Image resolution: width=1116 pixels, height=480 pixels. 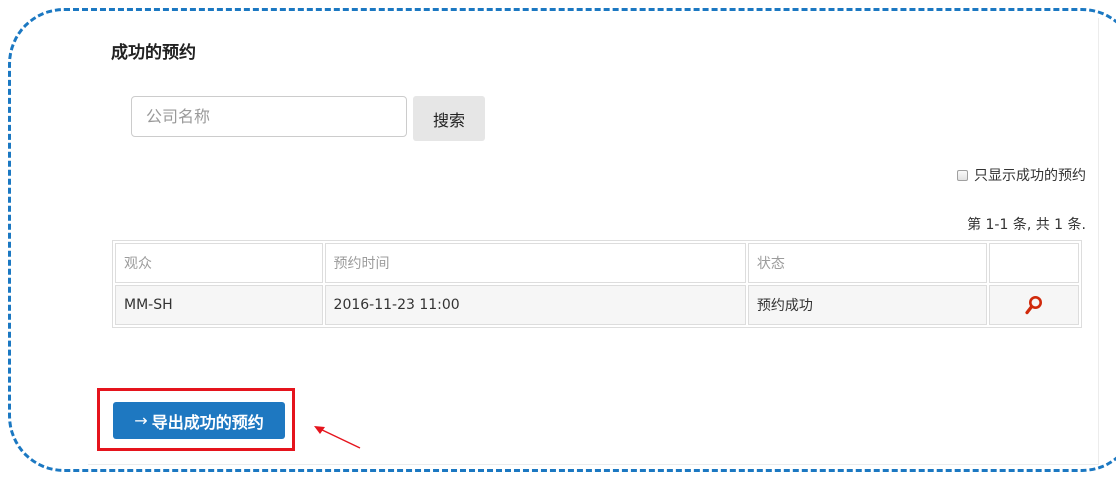 I want to click on cell-appointment-time: 2016-11-23 11:00, so click(x=535, y=305).